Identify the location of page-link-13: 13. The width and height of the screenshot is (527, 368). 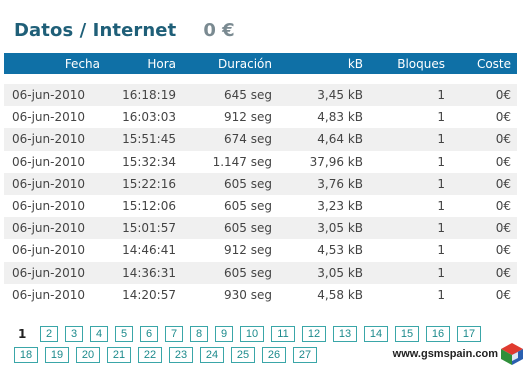
(345, 333).